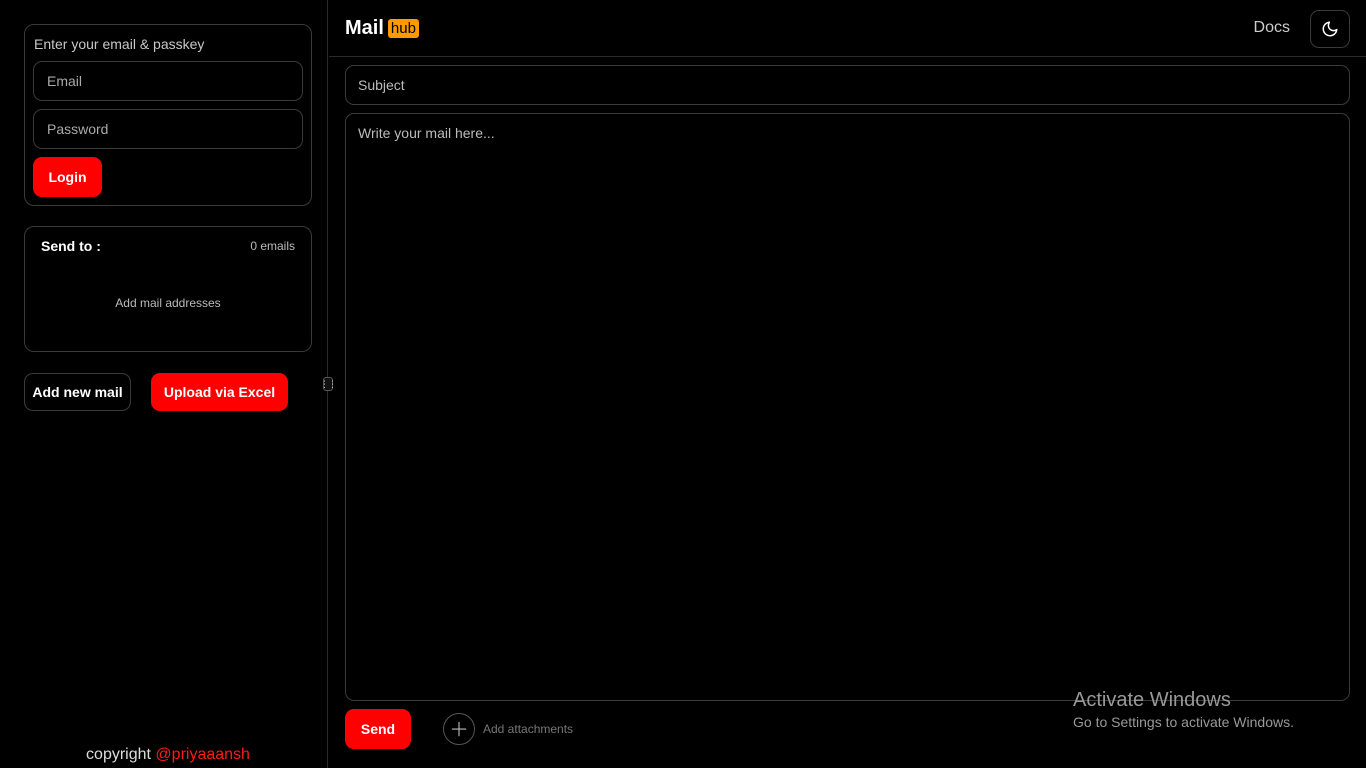 The width and height of the screenshot is (1366, 768). What do you see at coordinates (118, 754) in the screenshot?
I see `copyright-text: copyright` at bounding box center [118, 754].